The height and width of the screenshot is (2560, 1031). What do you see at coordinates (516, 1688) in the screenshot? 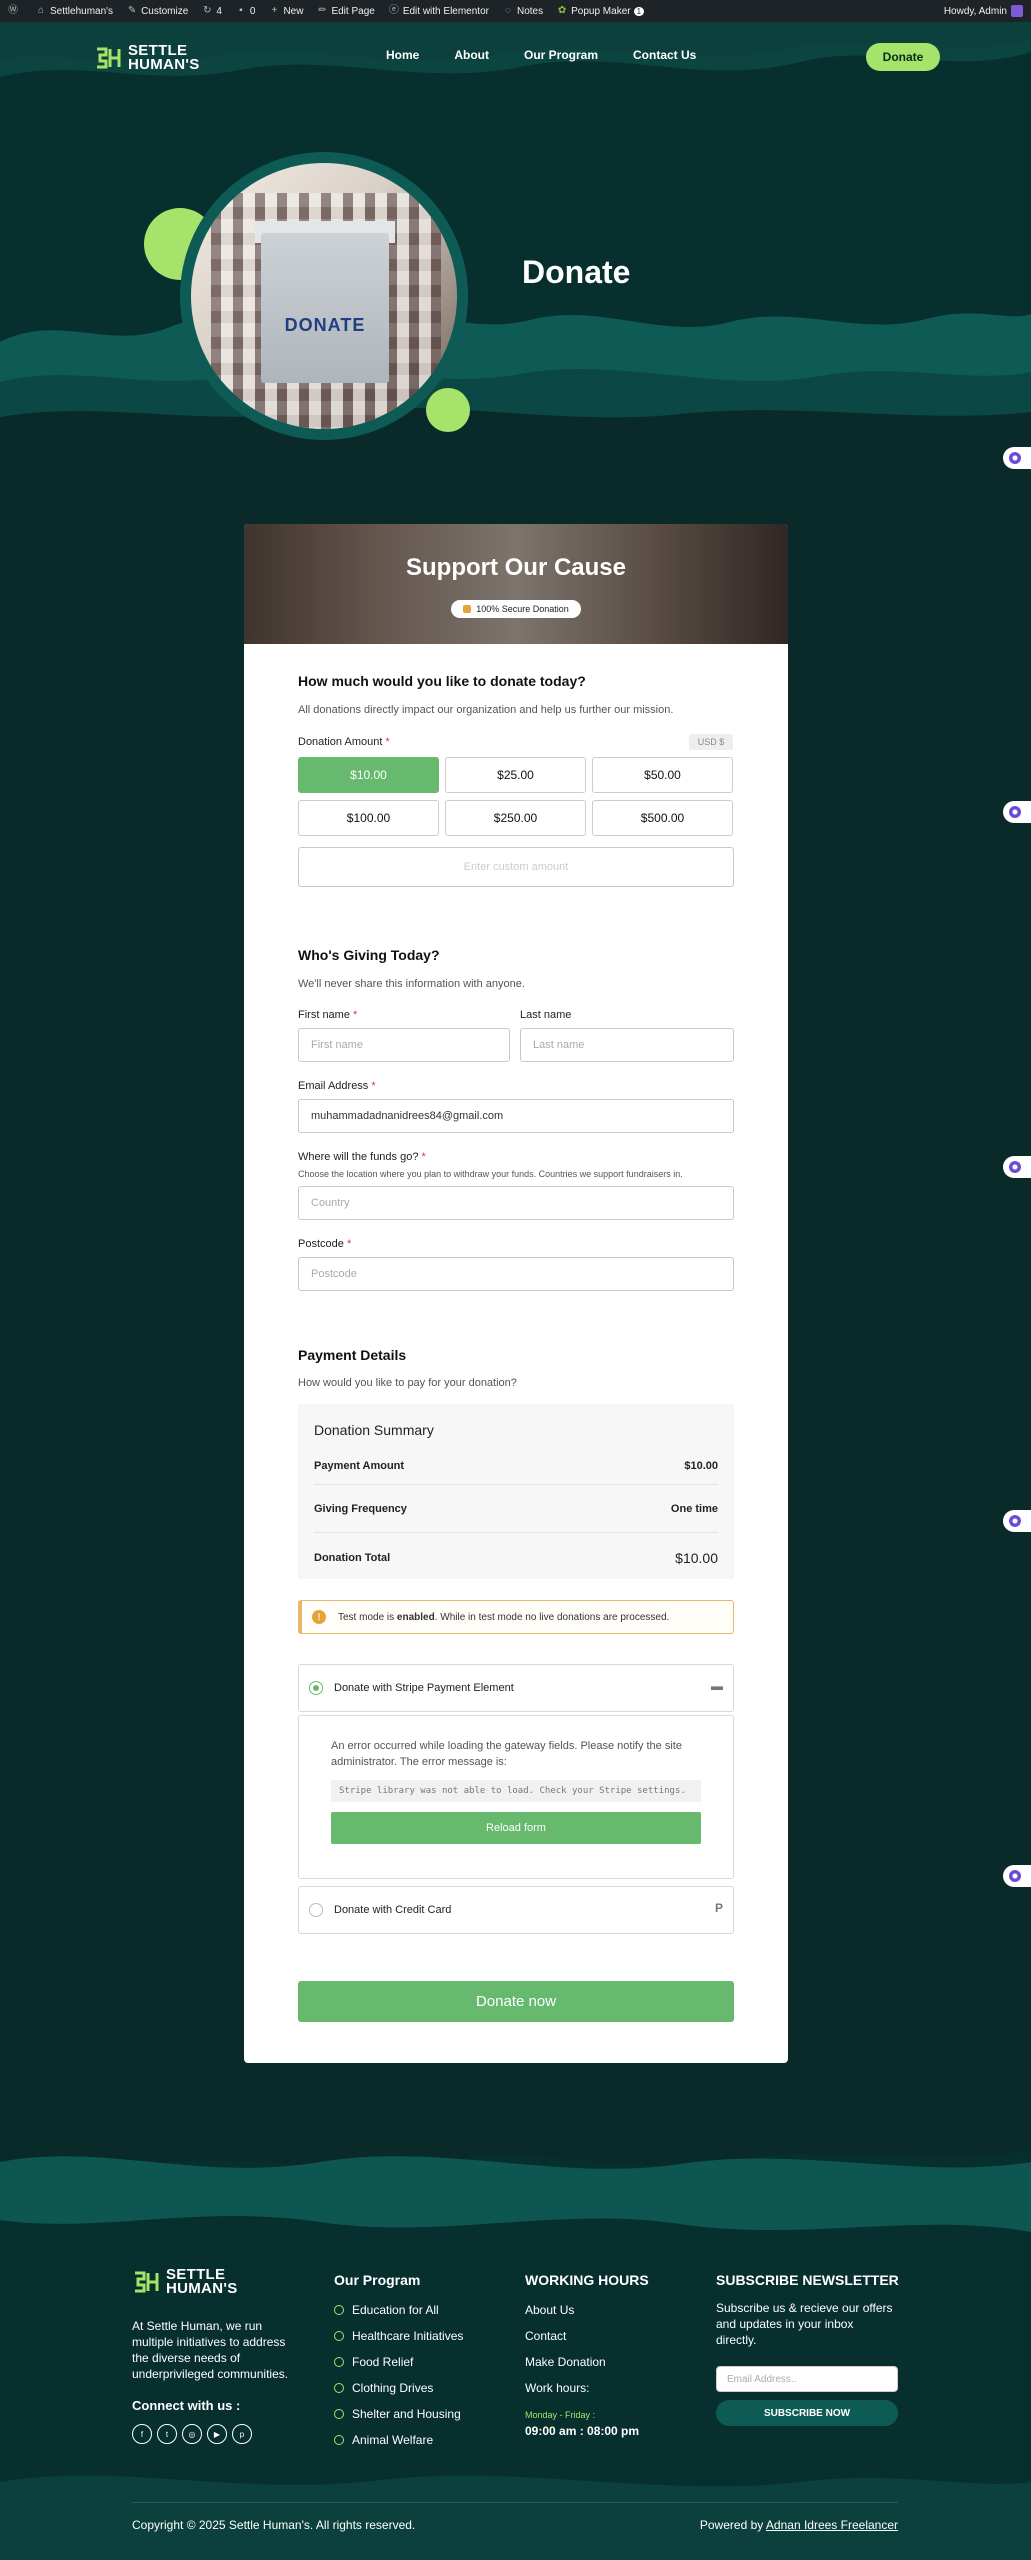
I see `gateway-stripe-option: Donate with Stripe Payment Element ▬` at bounding box center [516, 1688].